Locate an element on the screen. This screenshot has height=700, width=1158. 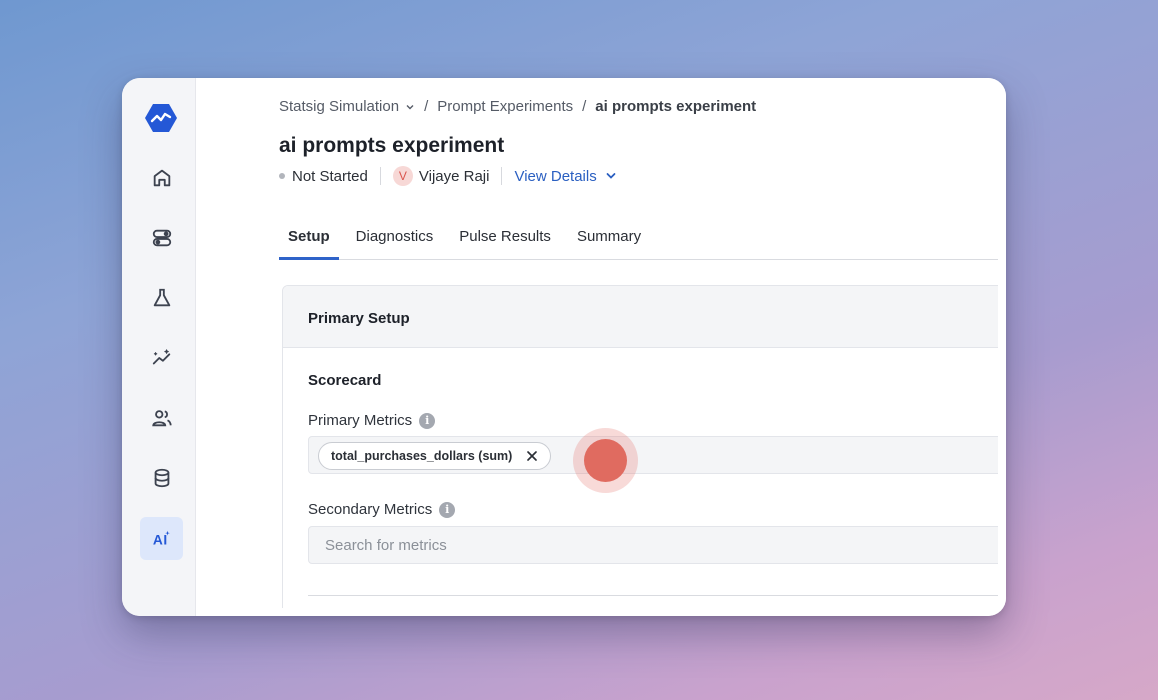
tab-diagnostics: Diagnostics is located at coordinates (395, 240).